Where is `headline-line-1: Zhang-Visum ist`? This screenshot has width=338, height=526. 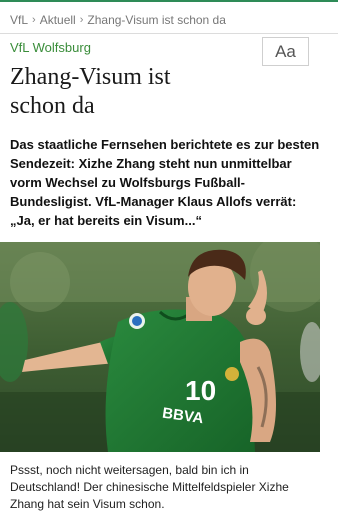
headline-line-1: Zhang-Visum ist is located at coordinates (90, 77).